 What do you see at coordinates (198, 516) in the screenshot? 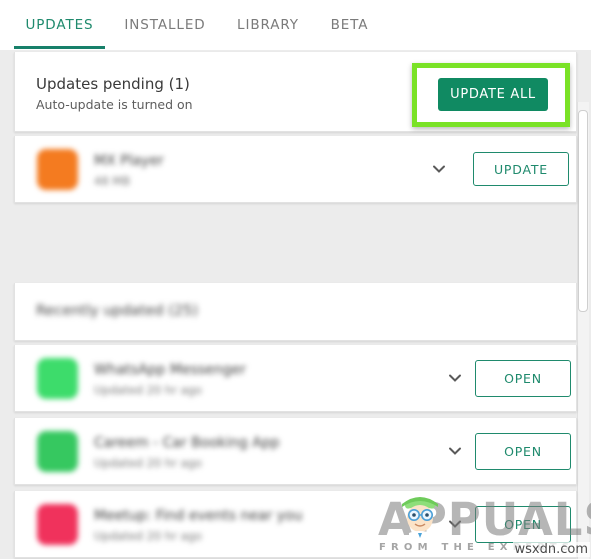
I see `app-name: Meetup: Find events near you` at bounding box center [198, 516].